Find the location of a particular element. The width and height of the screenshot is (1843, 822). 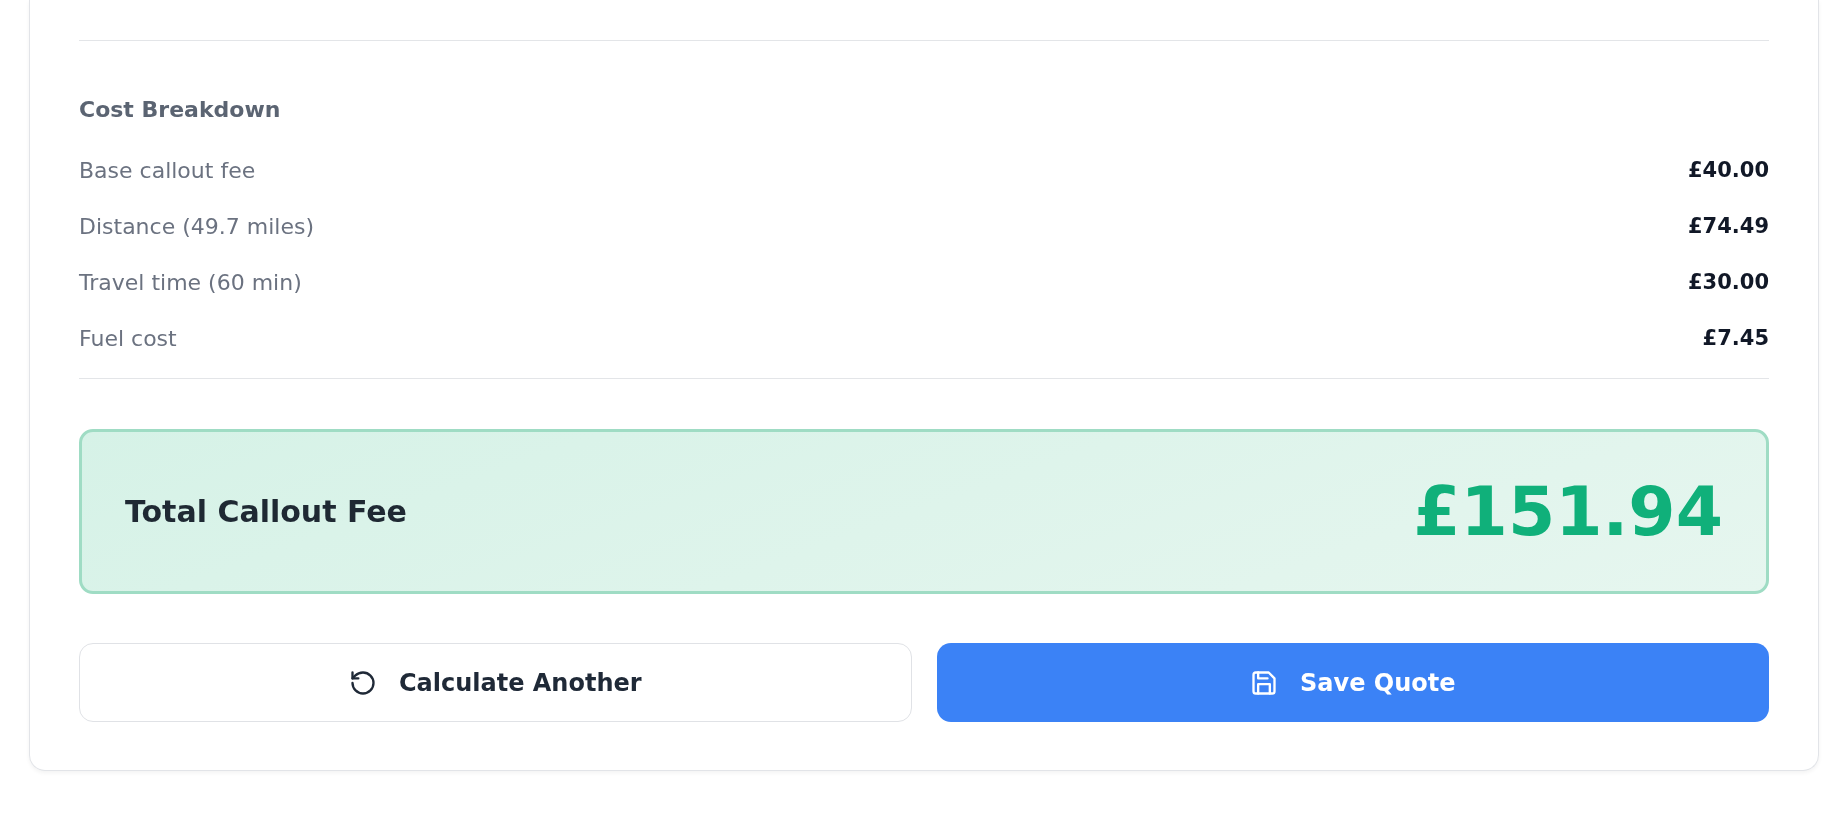

cost-label: Fuel cost is located at coordinates (128, 338).